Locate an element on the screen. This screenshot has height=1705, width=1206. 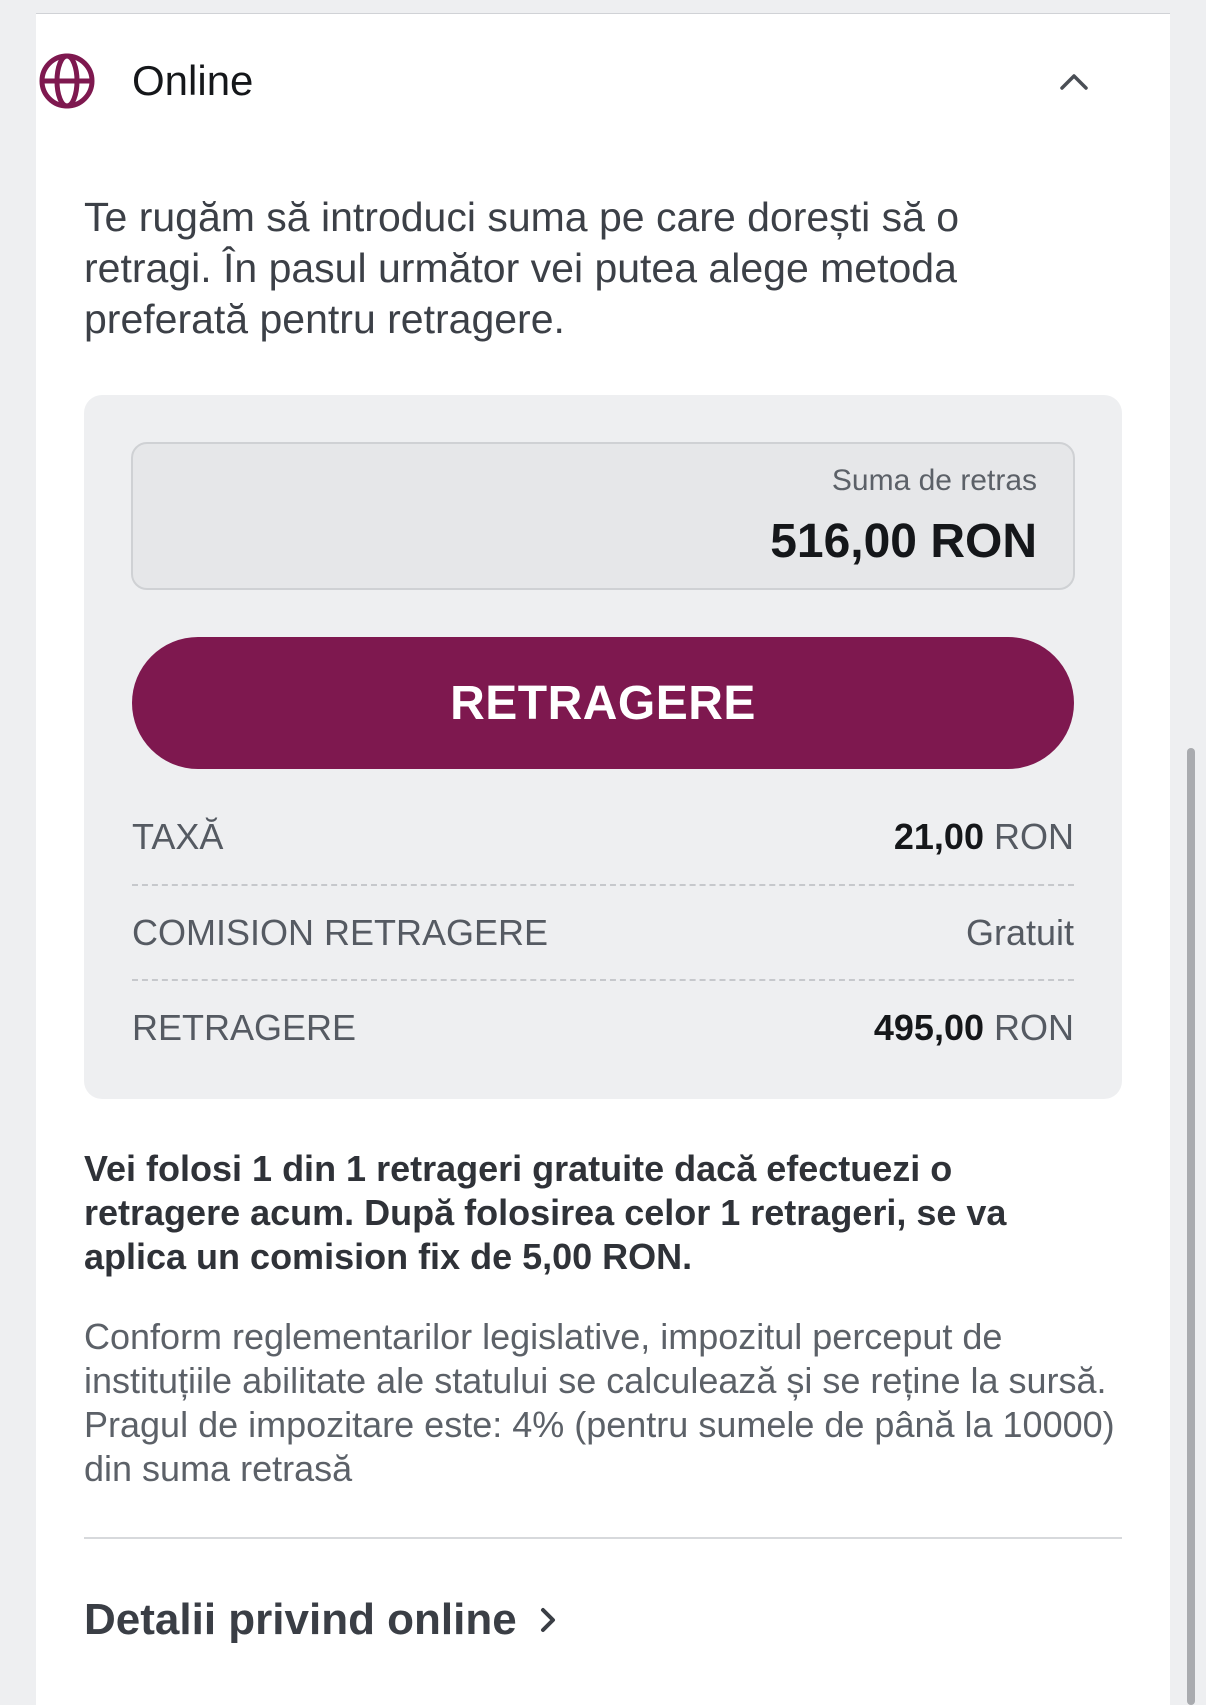
summary-row-withdrawal: RETRAGERE 495,00 RON is located at coordinates (603, 1026).